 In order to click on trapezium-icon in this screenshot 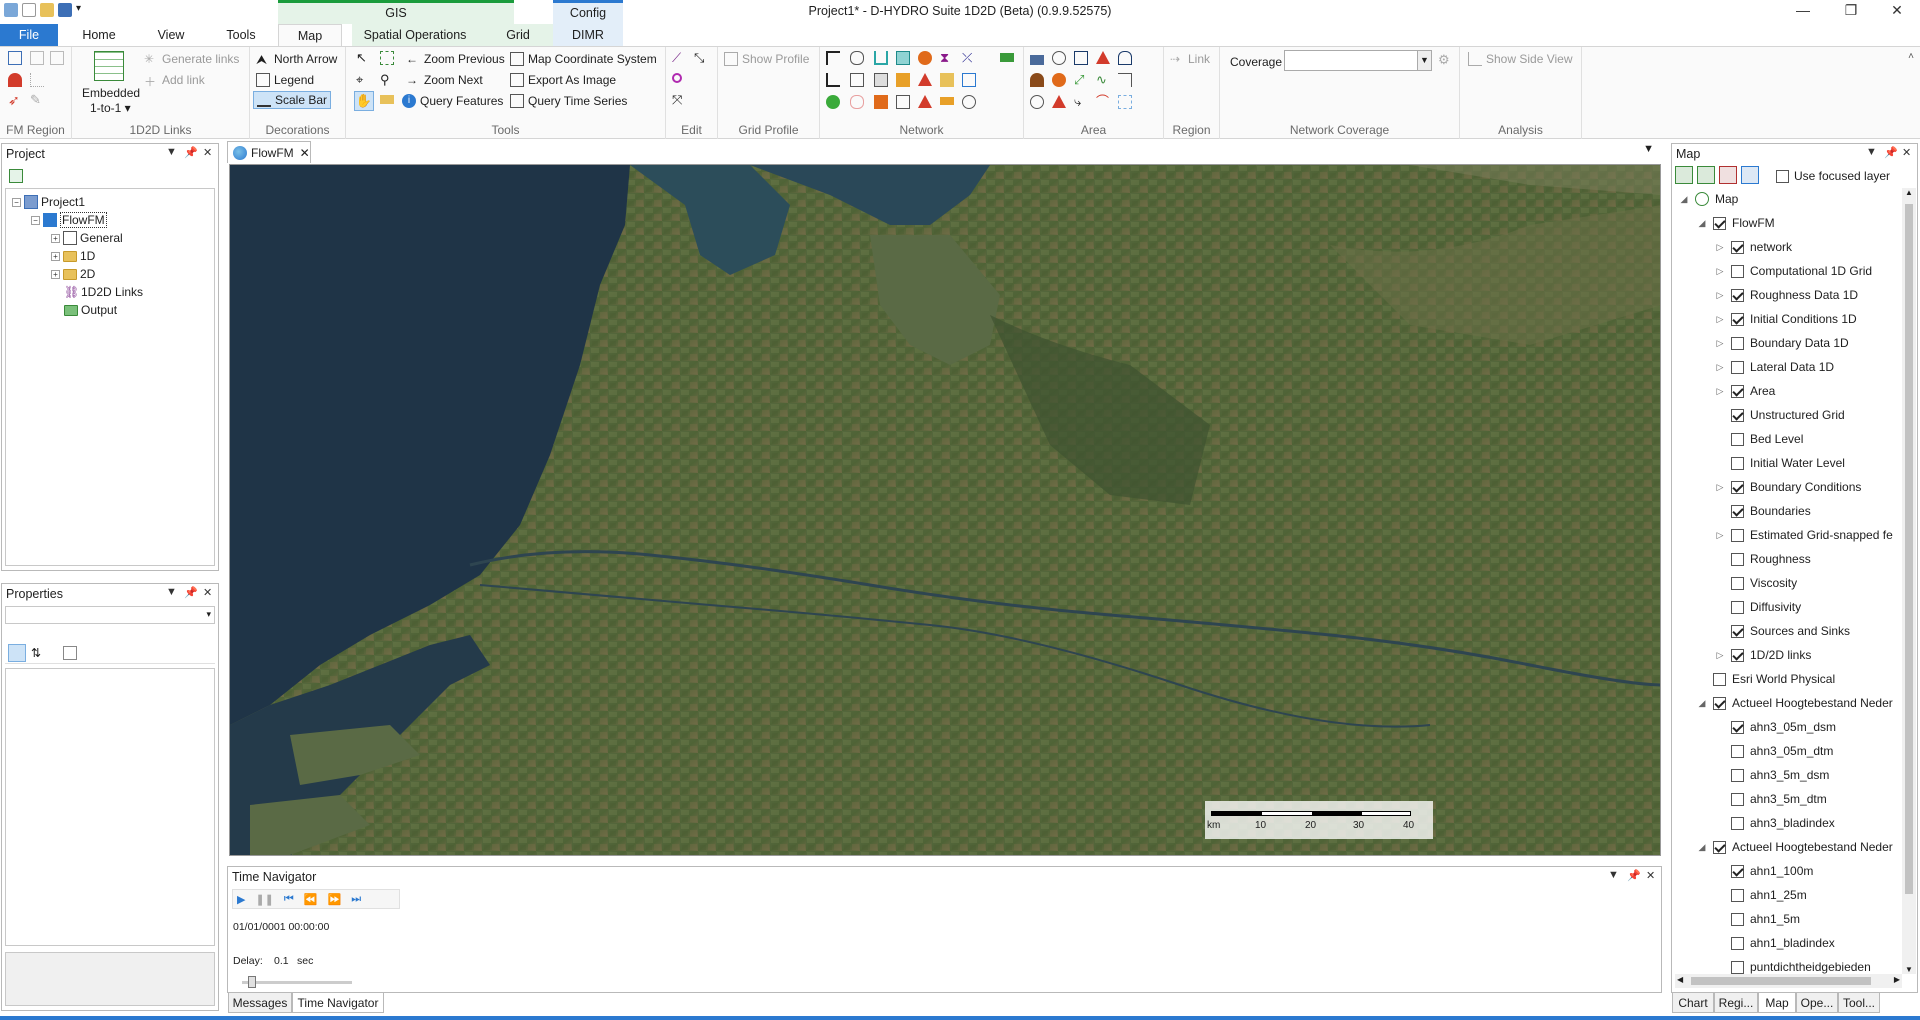, I will do `click(881, 102)`.